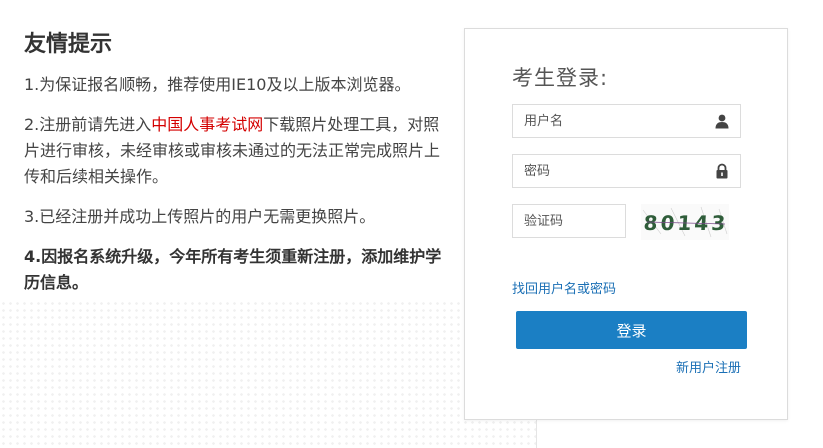 This screenshot has width=823, height=448. What do you see at coordinates (207, 124) in the screenshot?
I see `cpta-link: 中国人事考试网` at bounding box center [207, 124].